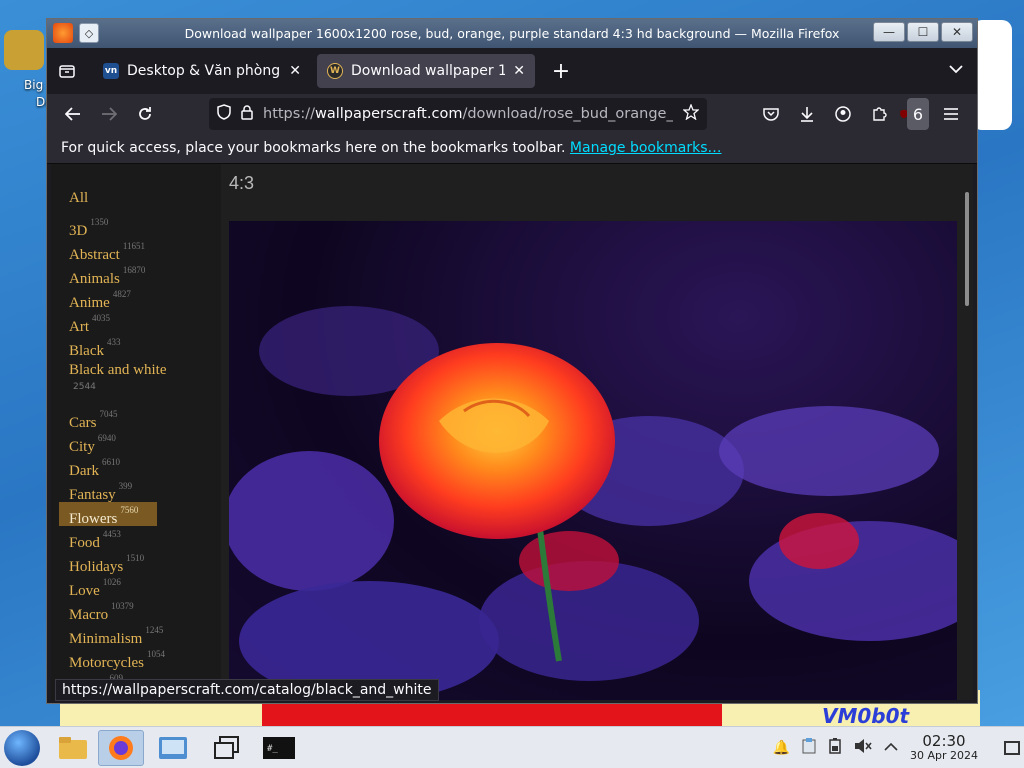  Describe the element at coordinates (106, 438) in the screenshot. I see `category-count: 6940` at that location.